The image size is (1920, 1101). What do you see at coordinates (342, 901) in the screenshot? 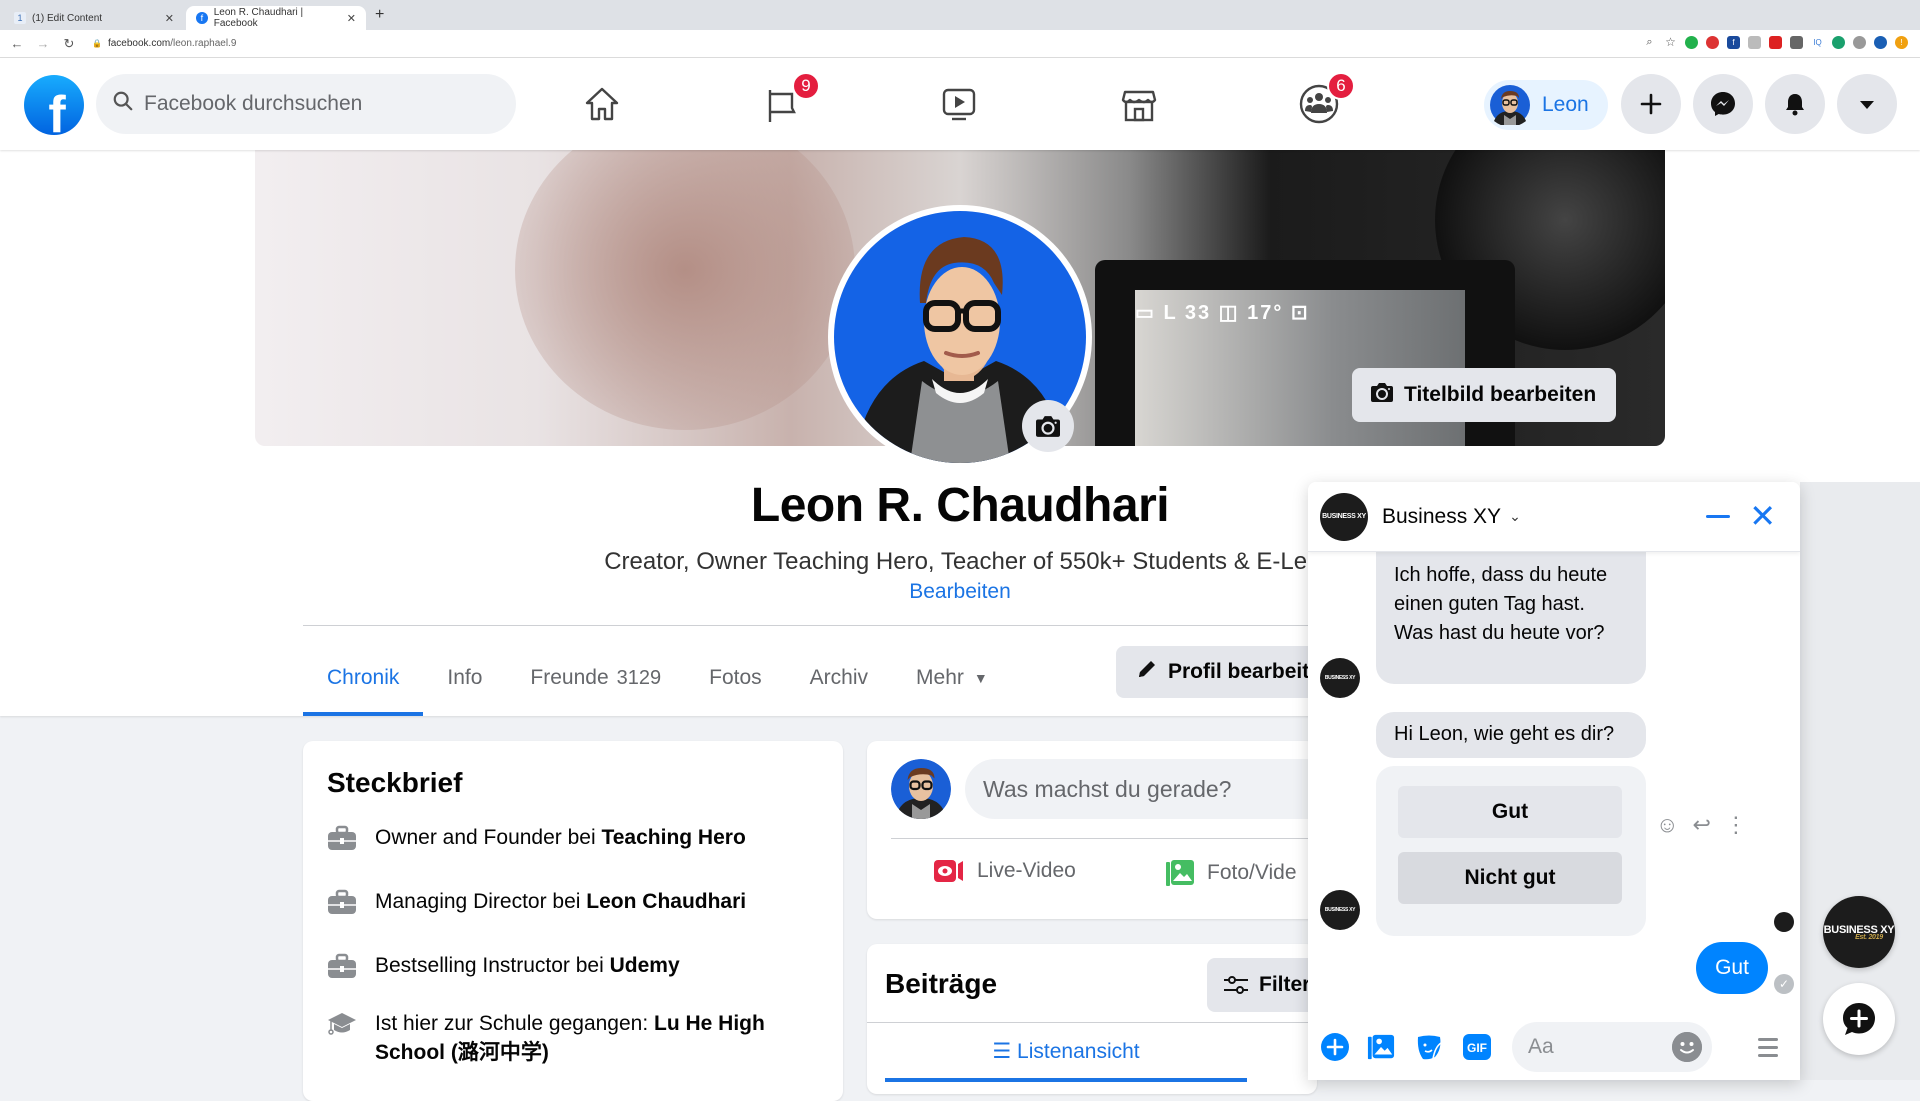
I see `briefcase-icon` at bounding box center [342, 901].